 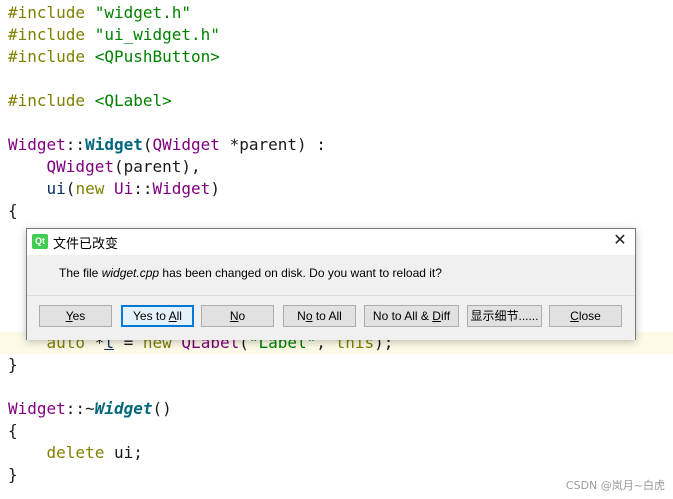 I want to click on label-rest: o, so click(x=242, y=316).